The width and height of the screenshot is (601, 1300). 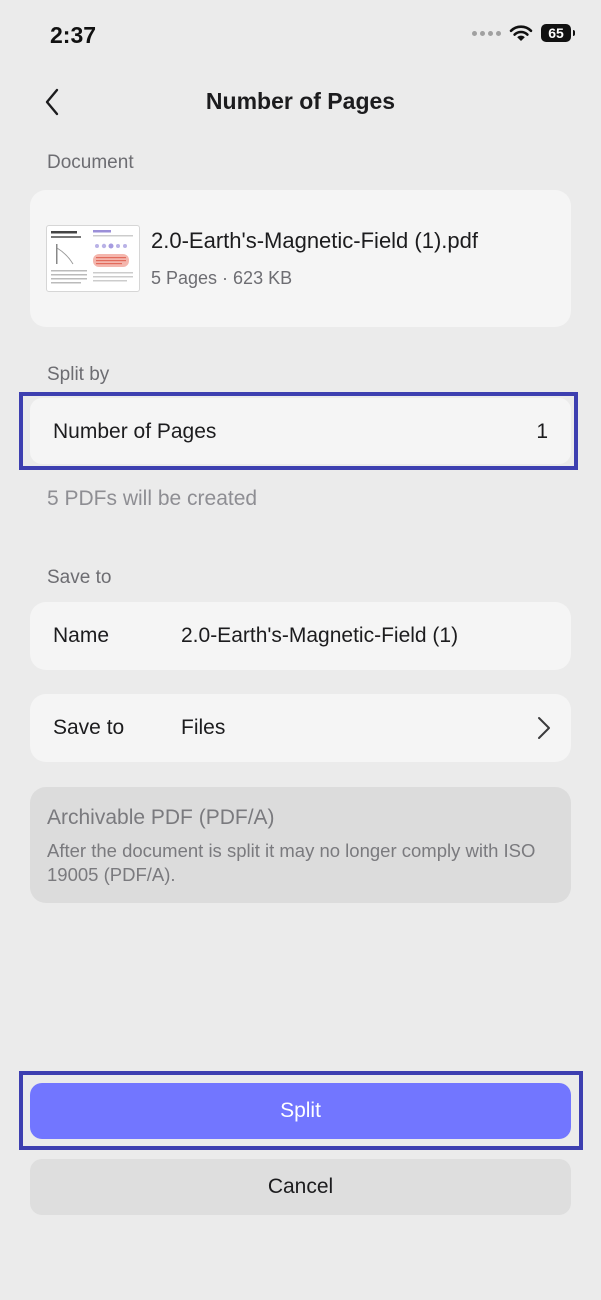 I want to click on battery-level: 65, so click(x=556, y=33).